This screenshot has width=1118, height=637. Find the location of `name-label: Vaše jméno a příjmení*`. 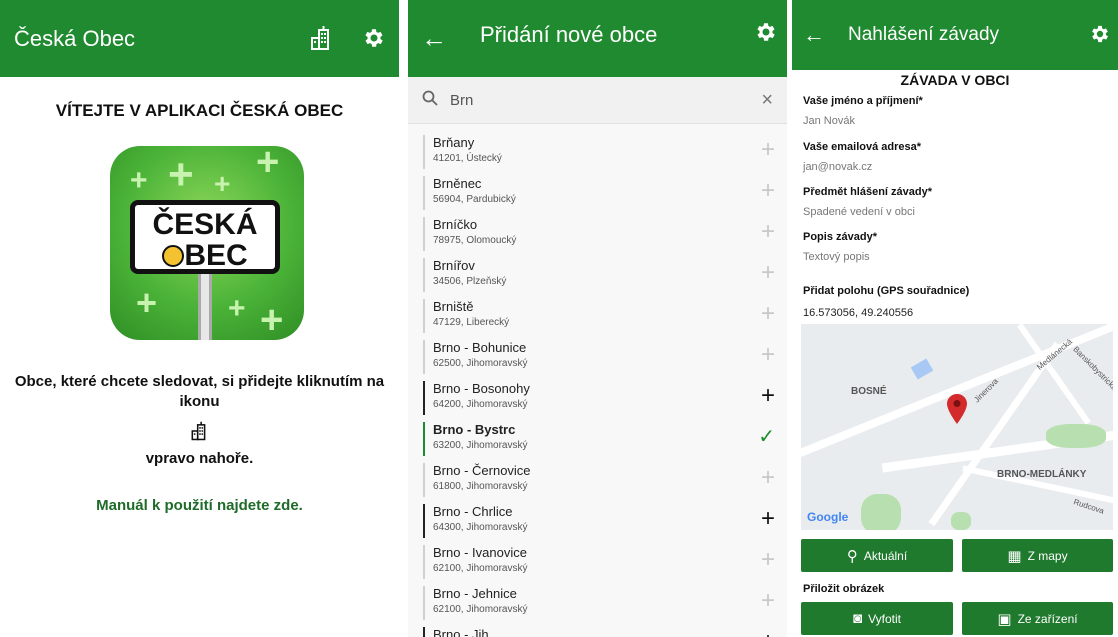

name-label: Vaše jméno a příjmení* is located at coordinates (863, 101).